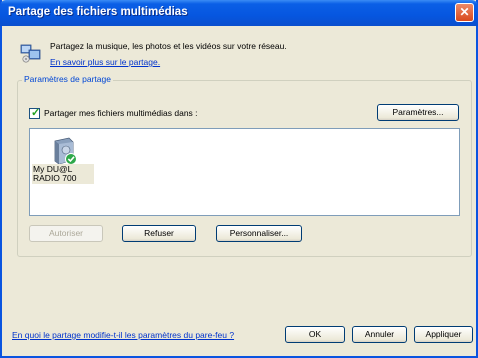 This screenshot has height=358, width=478. I want to click on close-button: ✕, so click(464, 12).